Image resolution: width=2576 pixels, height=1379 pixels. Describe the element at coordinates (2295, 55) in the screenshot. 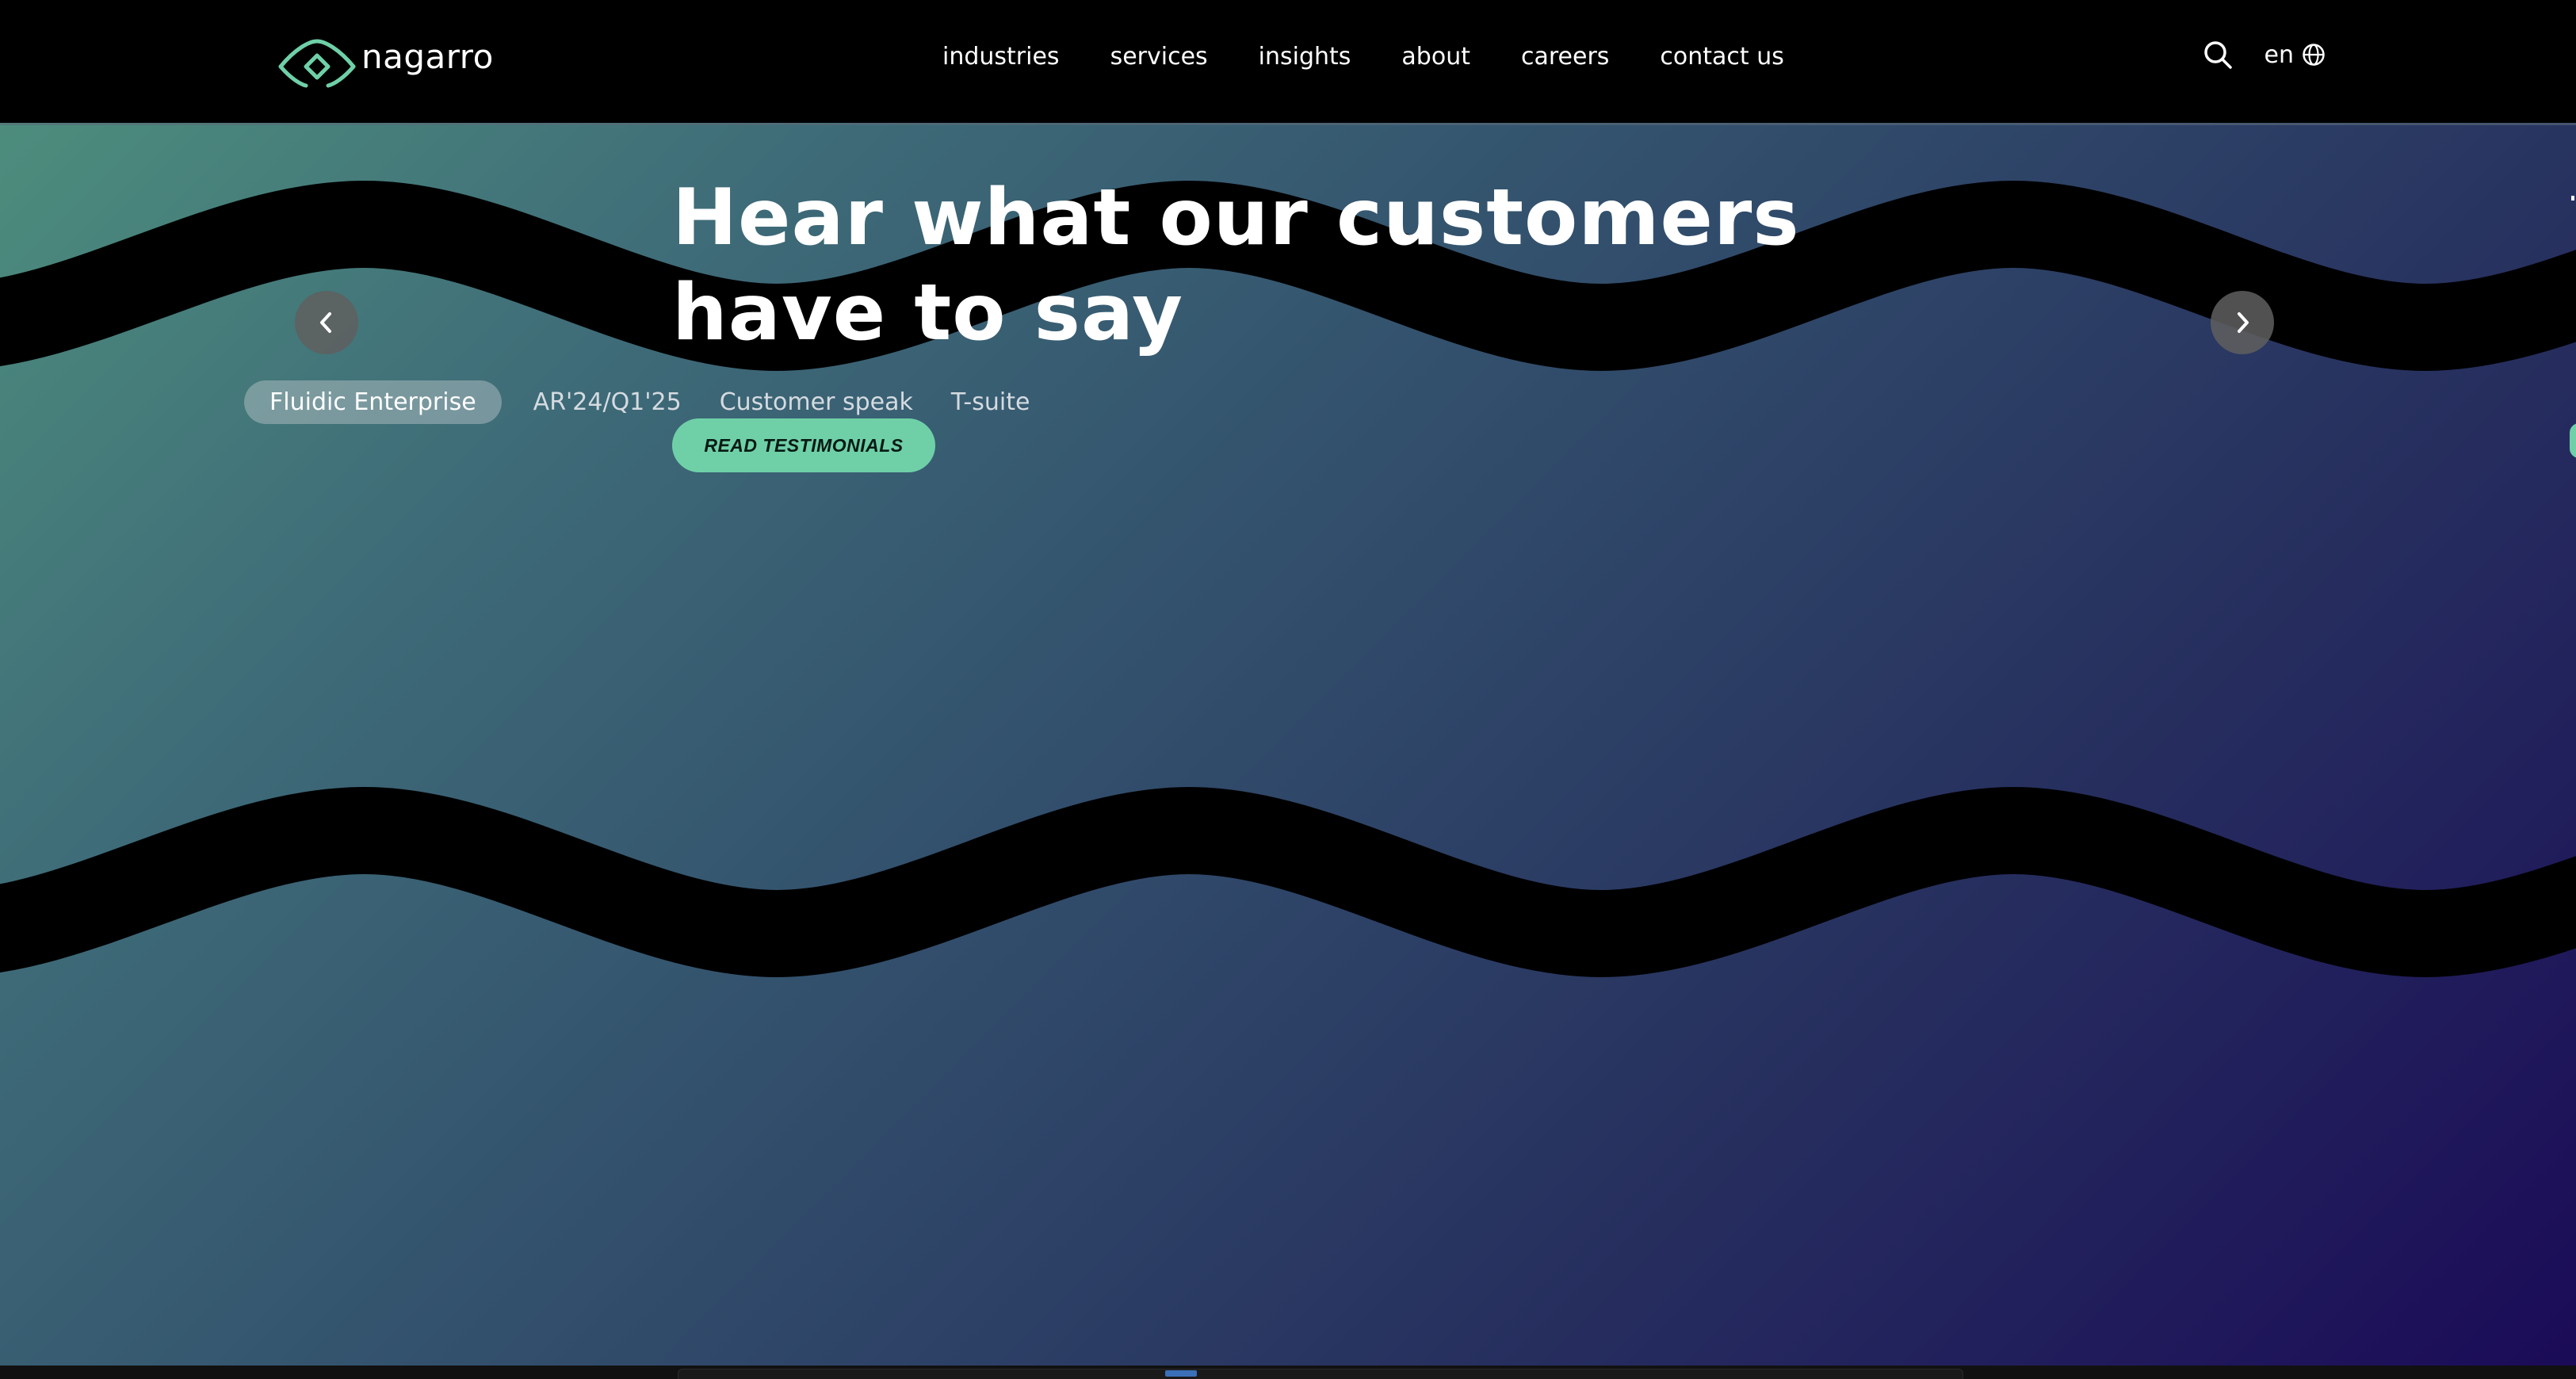

I see `language-selector: en` at that location.